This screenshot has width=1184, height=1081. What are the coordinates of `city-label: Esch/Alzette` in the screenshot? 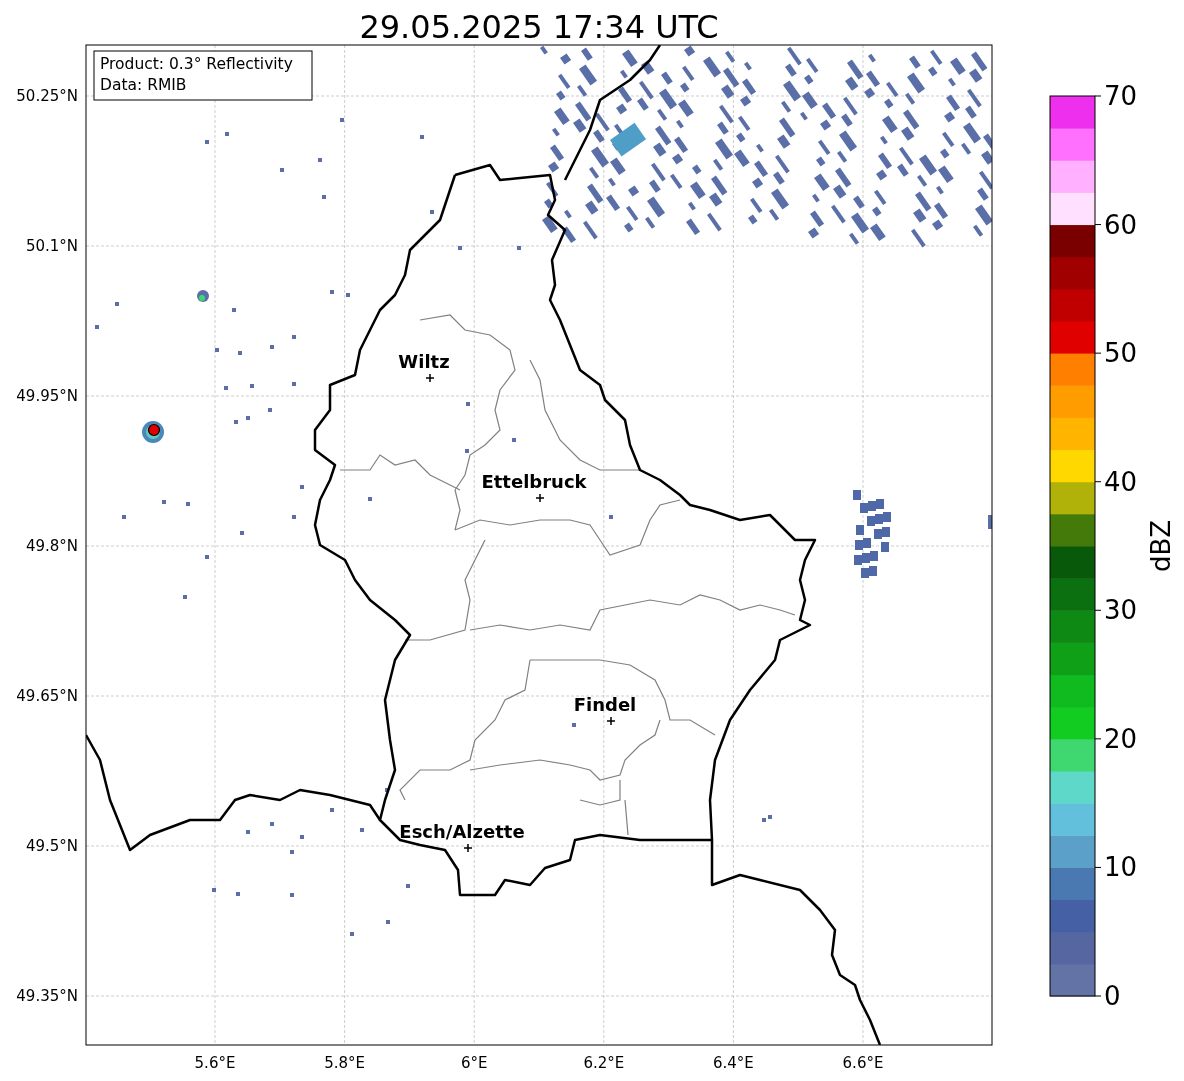 It's located at (462, 831).